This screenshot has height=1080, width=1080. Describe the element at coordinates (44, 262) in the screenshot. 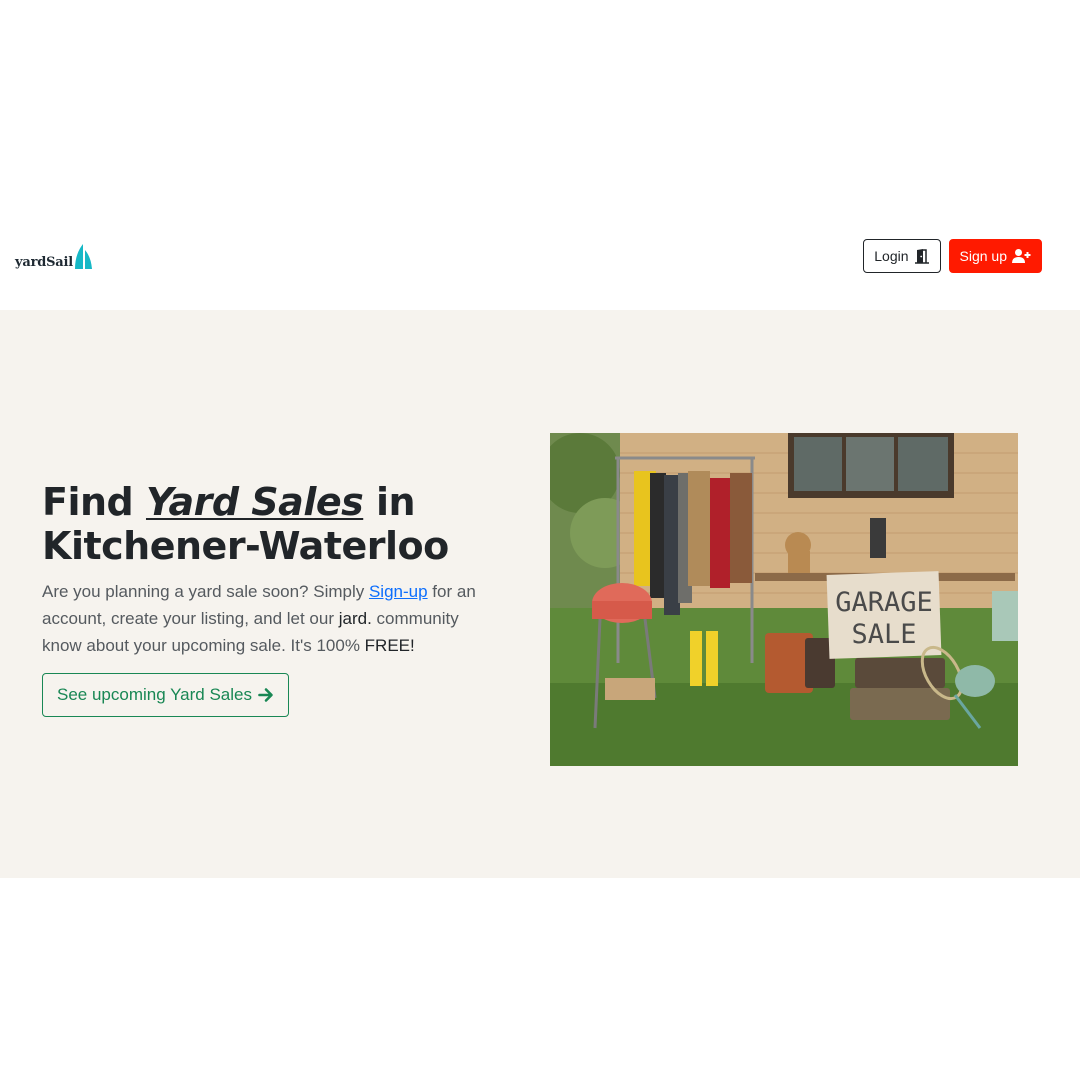

I see `brand-name: yardSail` at that location.